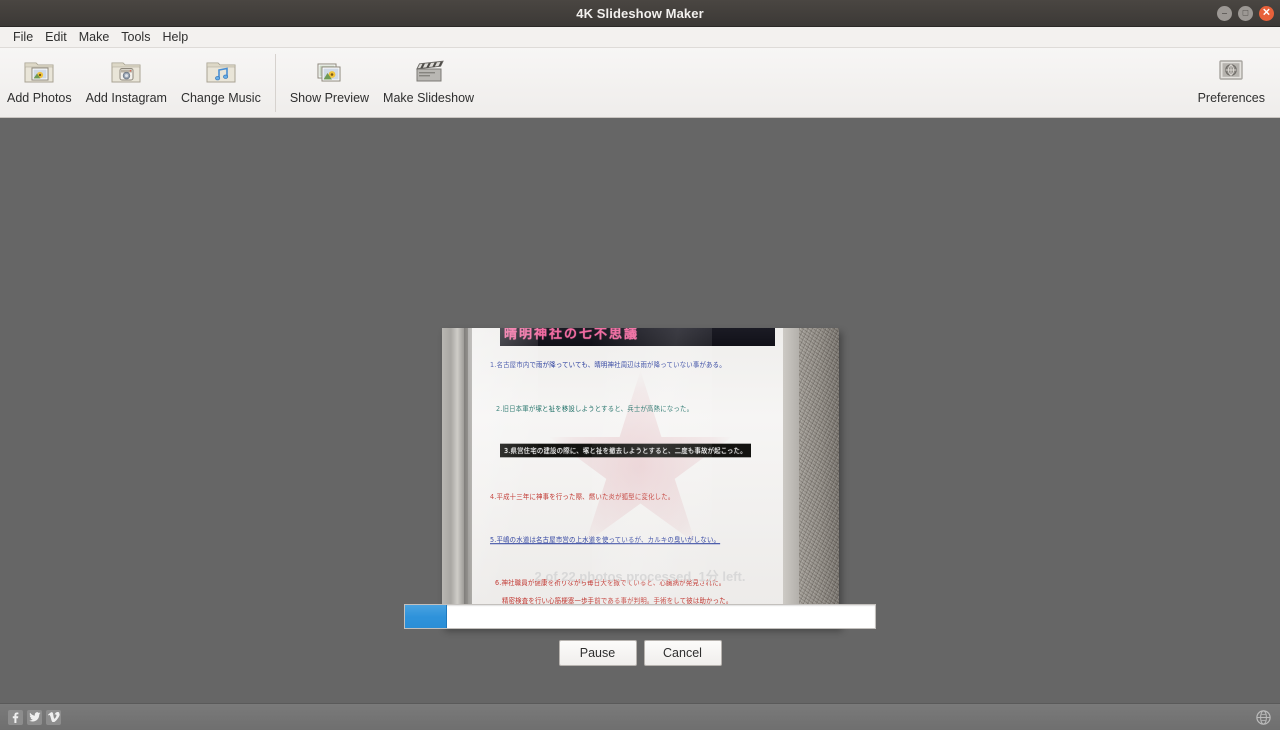 The height and width of the screenshot is (730, 1280). I want to click on minimize-button: –, so click(1224, 13).